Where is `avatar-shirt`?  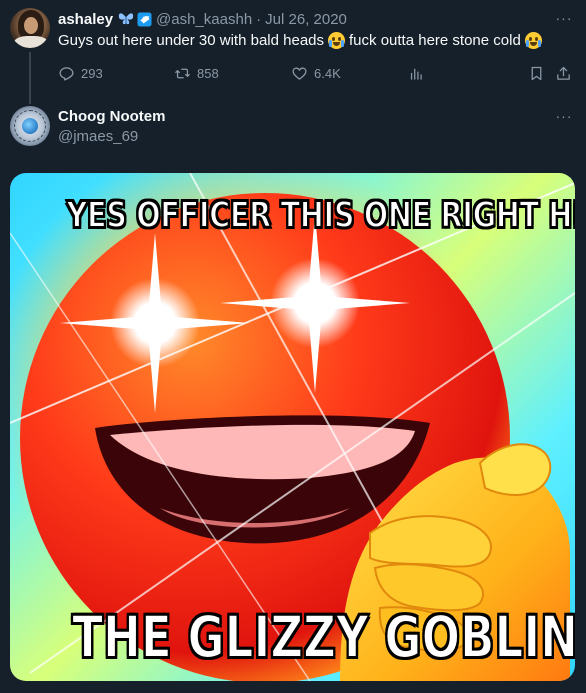
avatar-shirt is located at coordinates (31, 42).